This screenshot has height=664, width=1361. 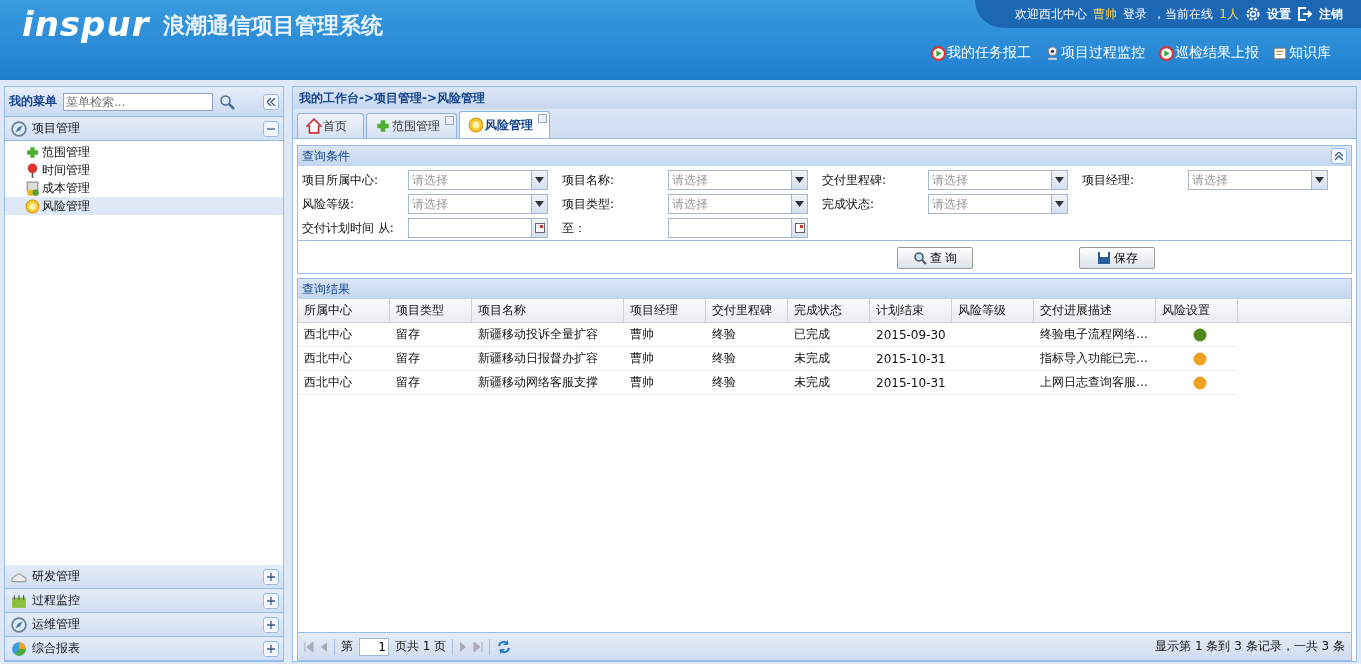 I want to click on field-label: 至：, so click(x=574, y=228).